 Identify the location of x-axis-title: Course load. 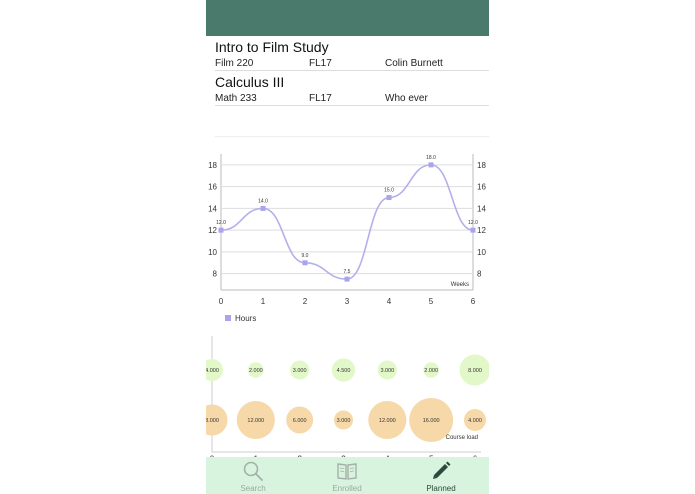
(462, 438).